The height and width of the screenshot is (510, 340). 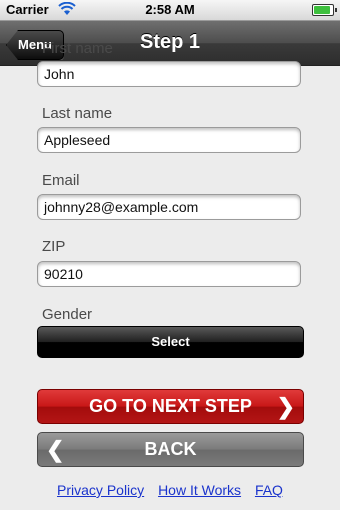 I want to click on next-step-button: GO TO NEXT STEP ❯, so click(x=170, y=406).